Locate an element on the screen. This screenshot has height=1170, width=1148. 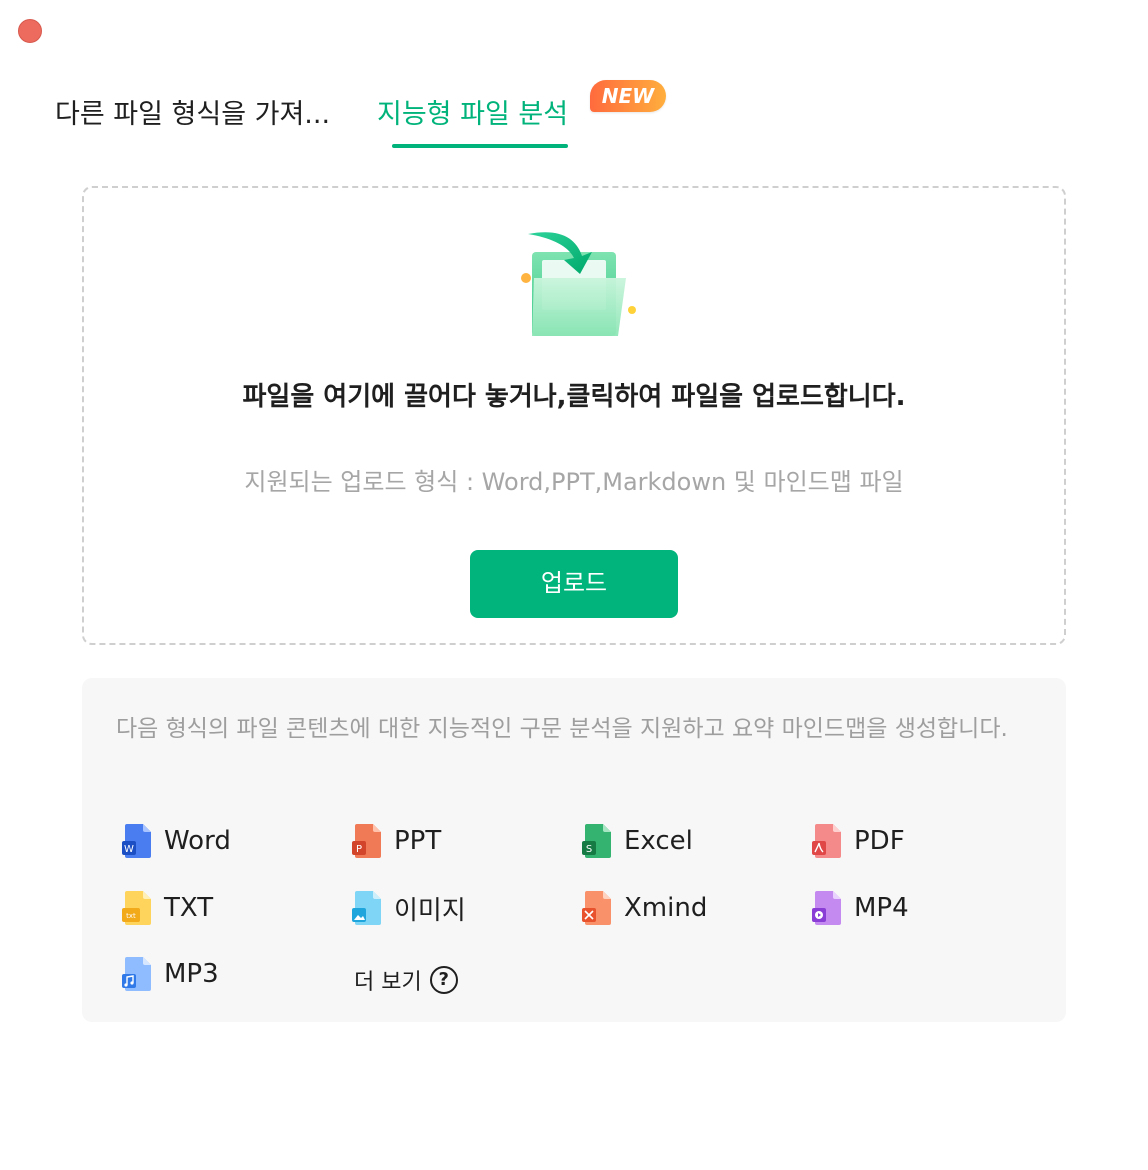
format-label: MP3 is located at coordinates (191, 974).